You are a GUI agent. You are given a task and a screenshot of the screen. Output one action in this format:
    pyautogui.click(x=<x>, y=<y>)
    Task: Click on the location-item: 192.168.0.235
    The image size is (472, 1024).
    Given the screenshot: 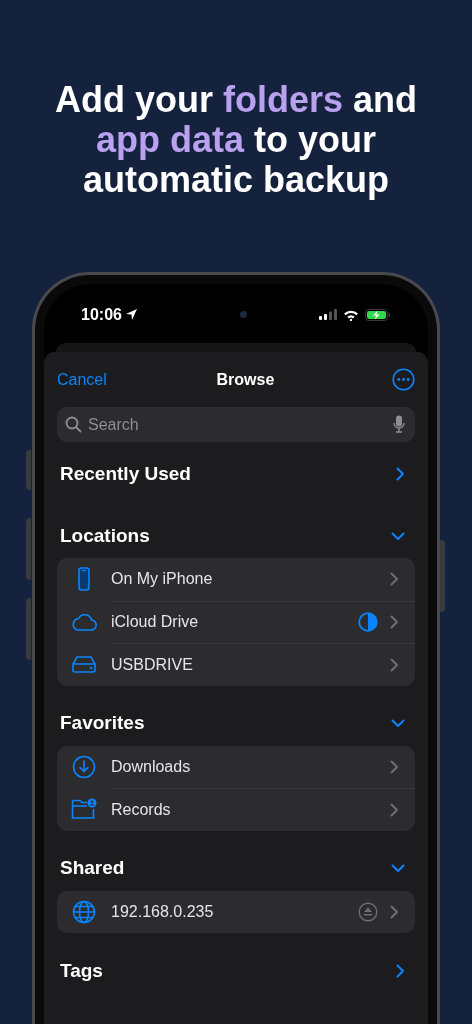 What is the action you would take?
    pyautogui.click(x=234, y=911)
    